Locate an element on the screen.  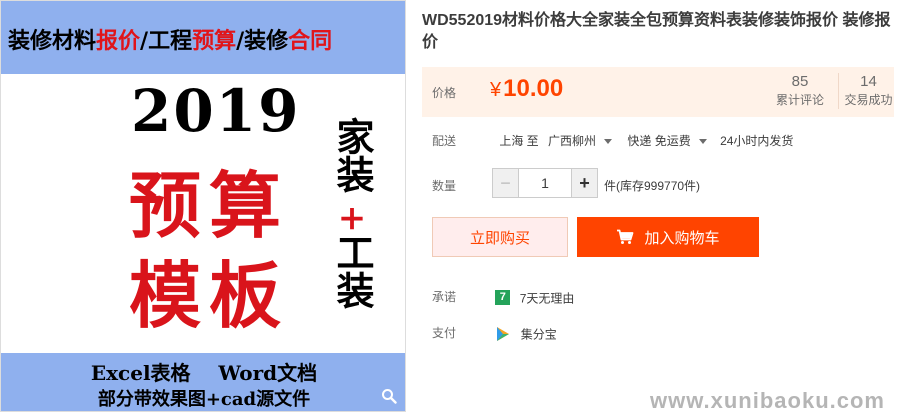
cart-icon is located at coordinates (625, 236).